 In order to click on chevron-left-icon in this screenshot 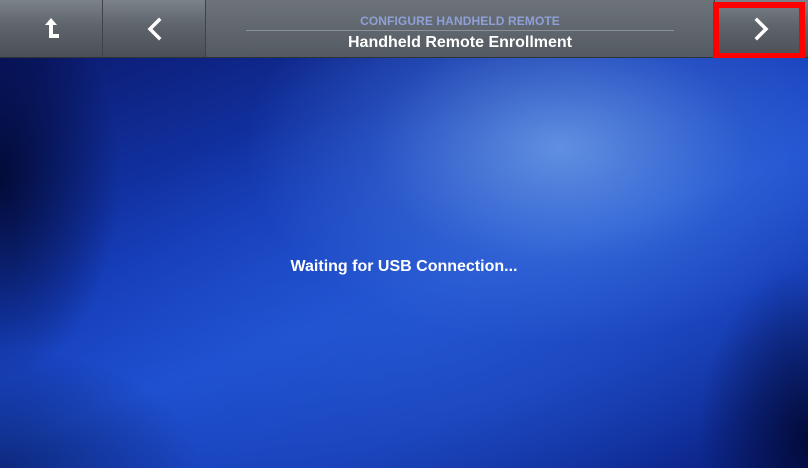, I will do `click(154, 28)`.